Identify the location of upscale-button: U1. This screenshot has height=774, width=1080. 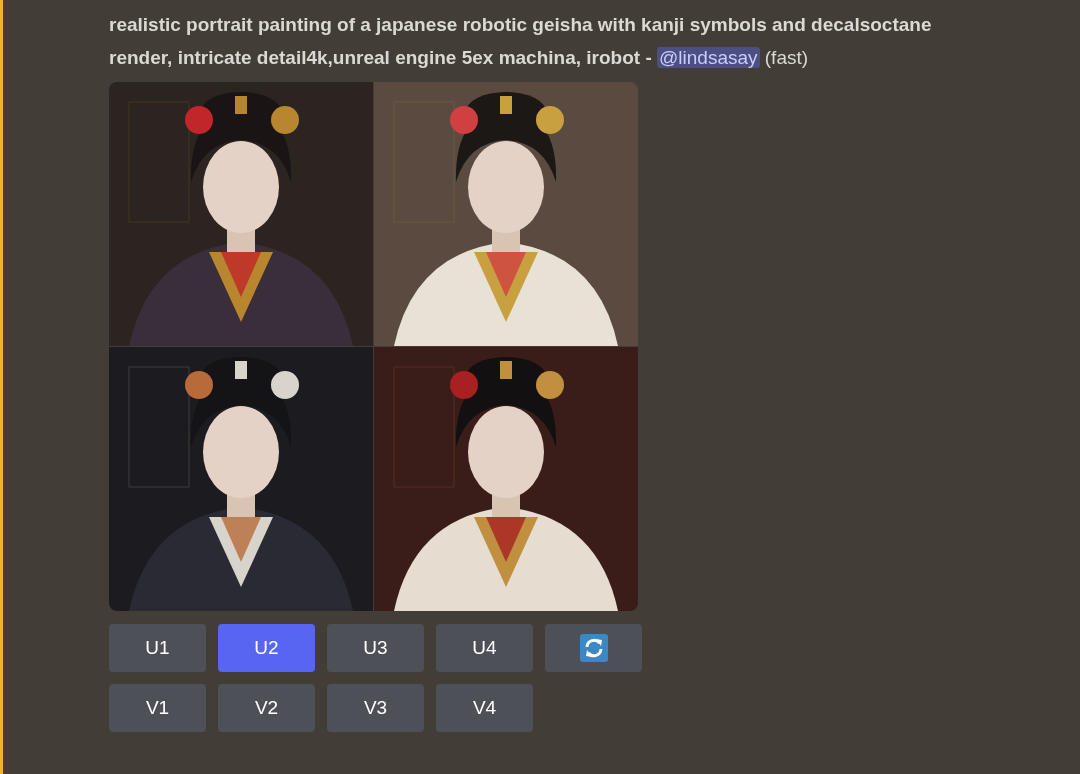
(157, 648).